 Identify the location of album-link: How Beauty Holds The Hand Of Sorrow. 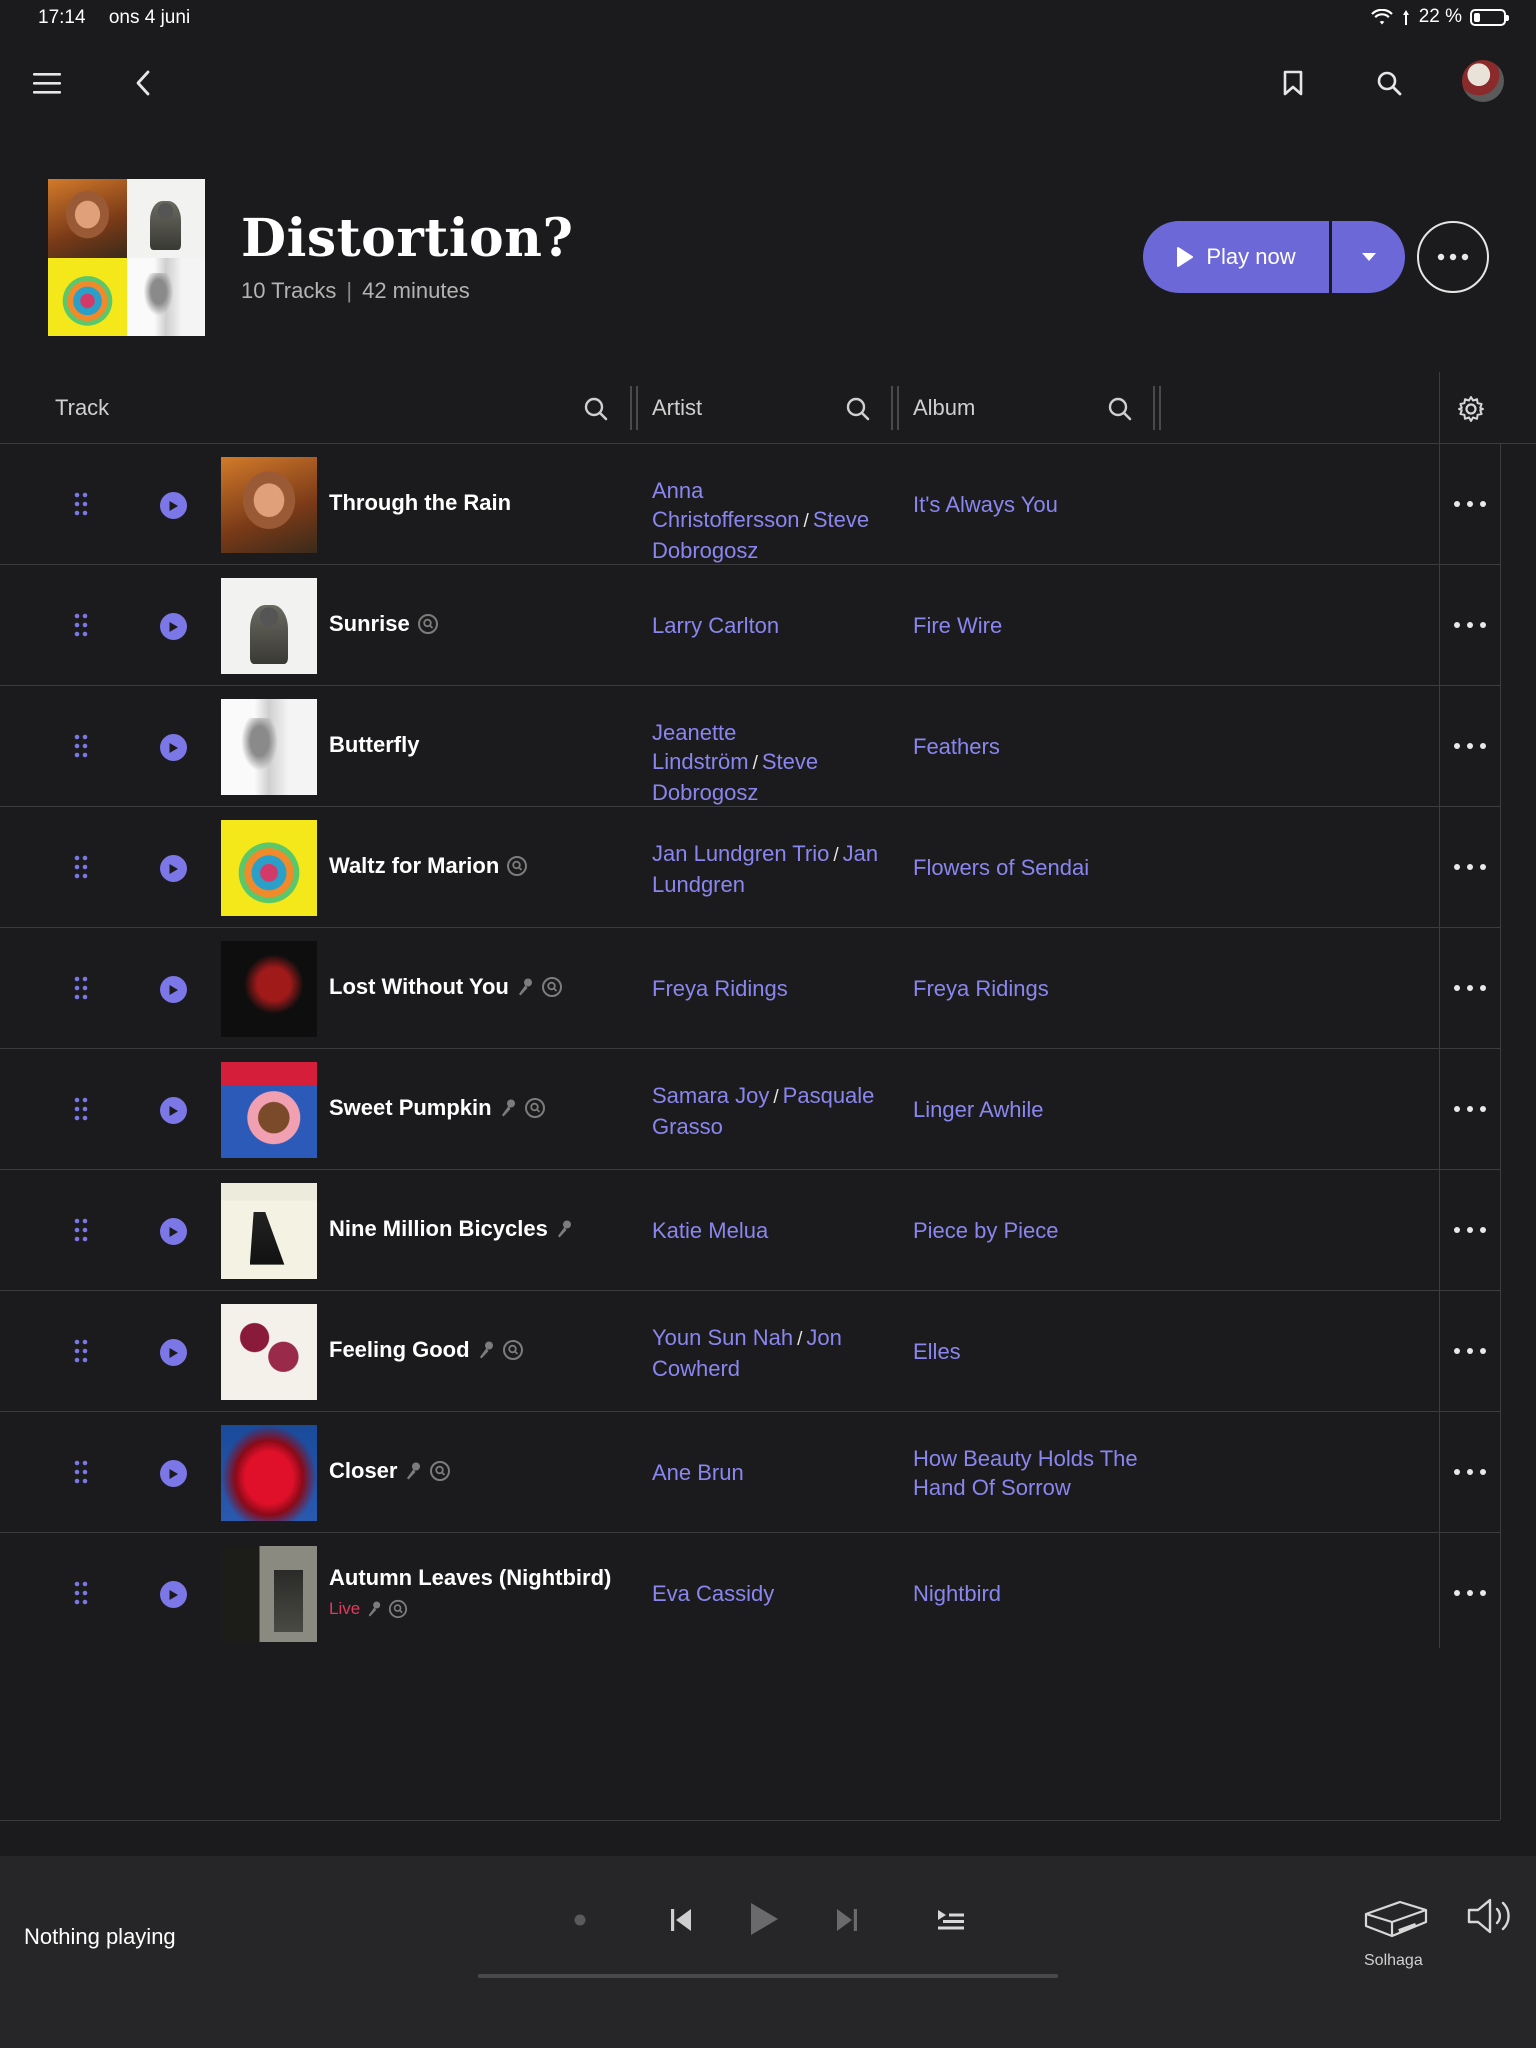
(1048, 1473).